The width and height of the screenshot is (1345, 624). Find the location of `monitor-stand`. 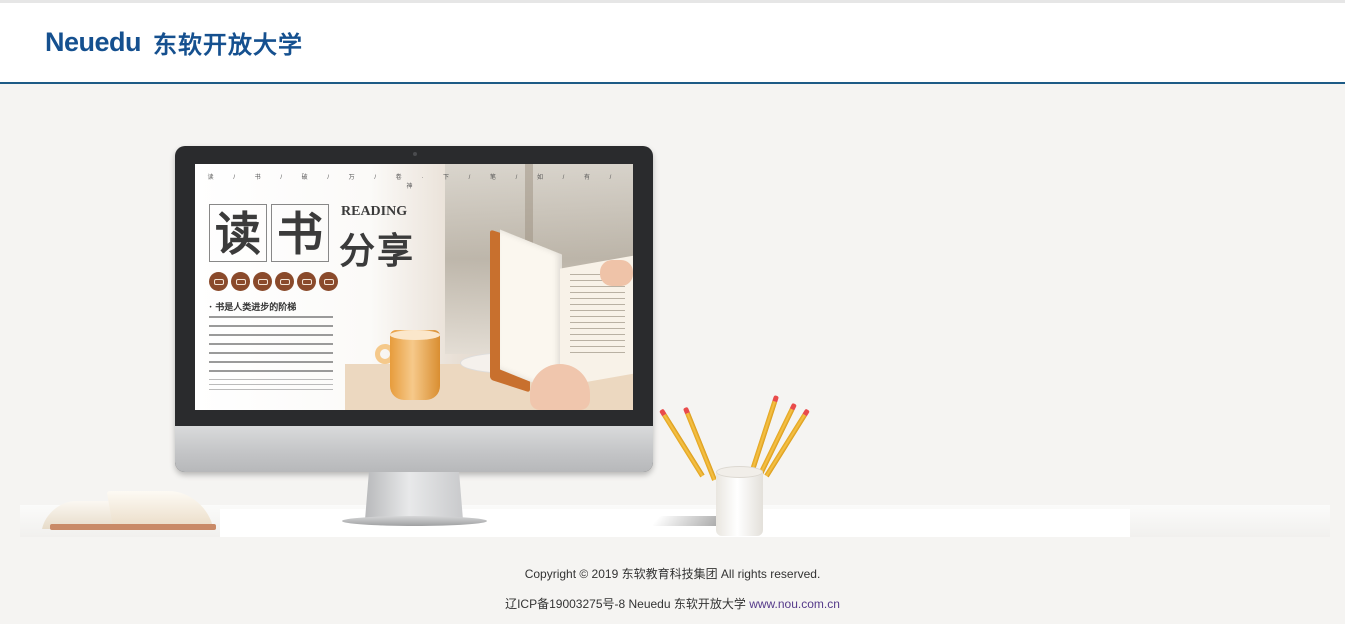

monitor-stand is located at coordinates (414, 496).